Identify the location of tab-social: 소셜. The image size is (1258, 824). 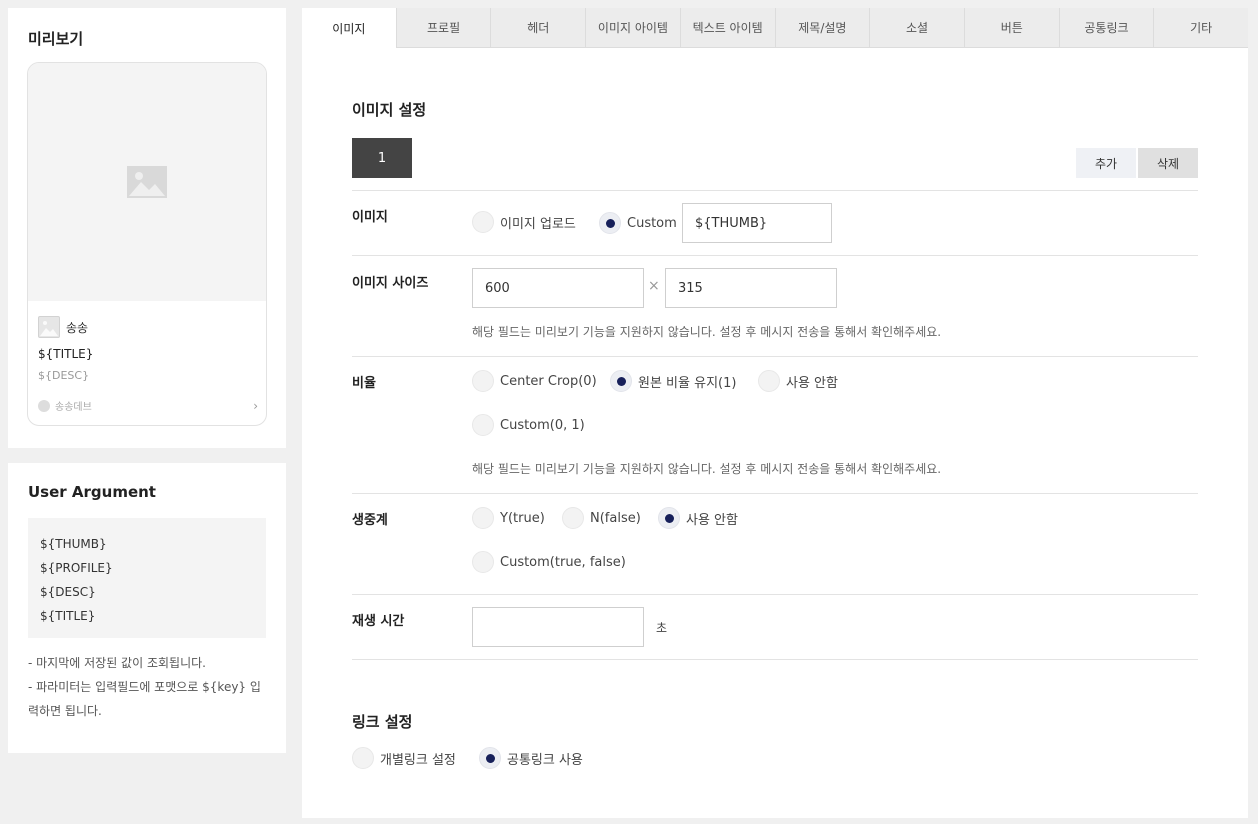
(916, 28).